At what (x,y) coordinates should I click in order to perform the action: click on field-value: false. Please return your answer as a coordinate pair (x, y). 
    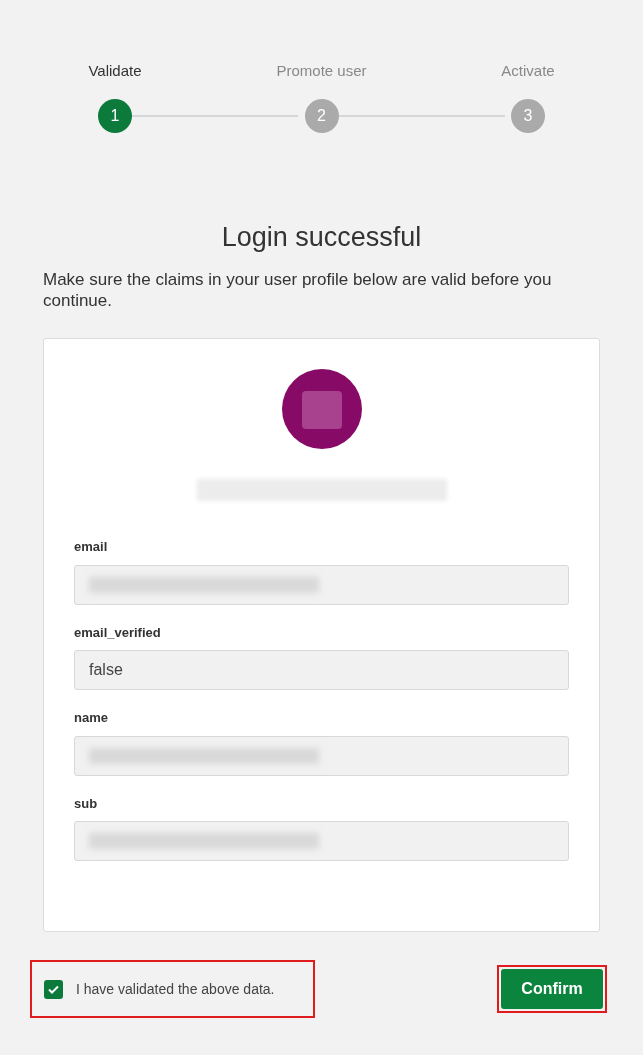
    Looking at the image, I should click on (106, 670).